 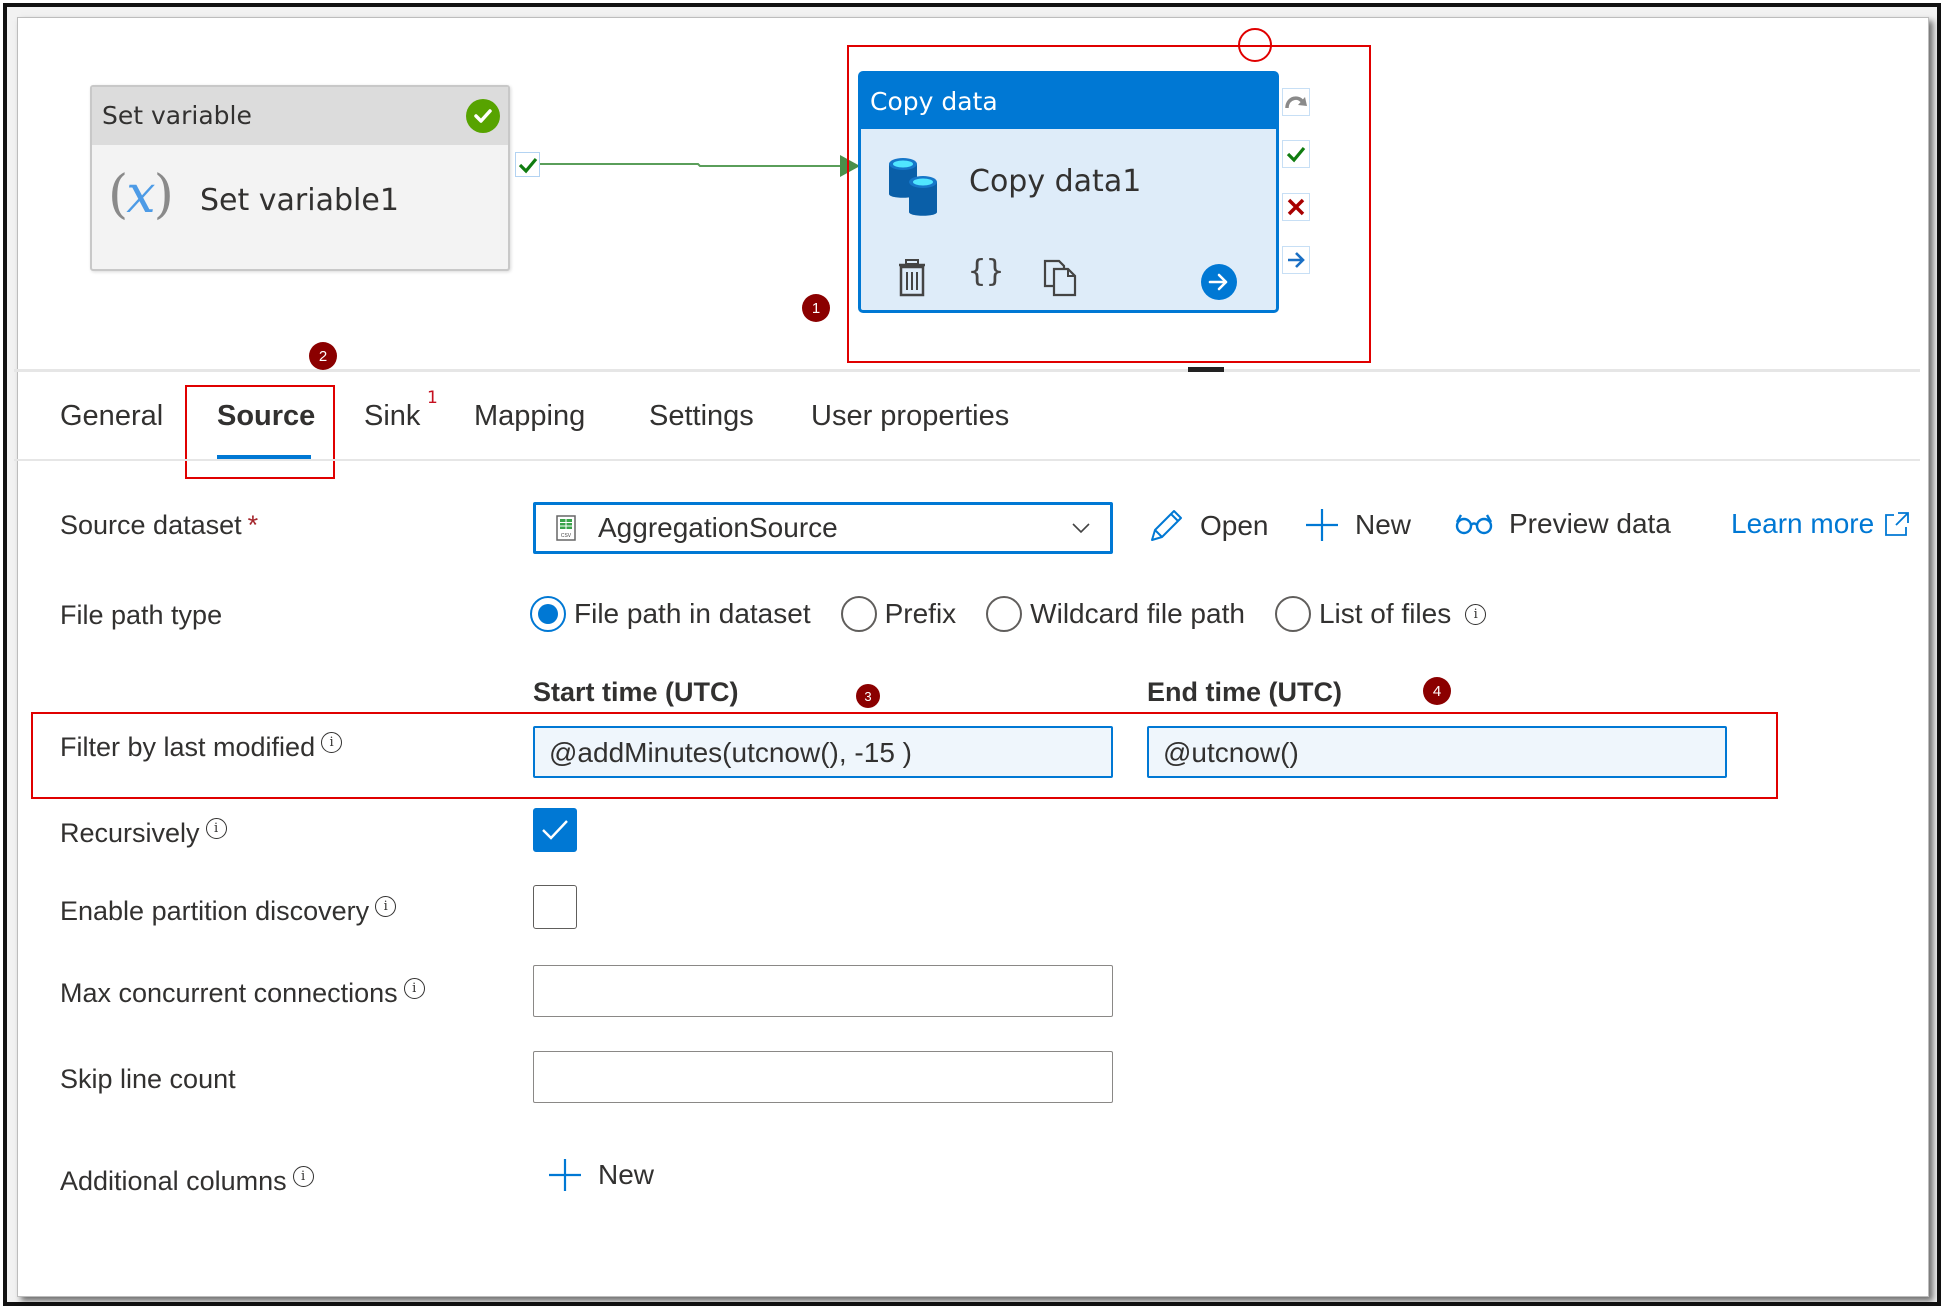 I want to click on filter-last-modified-label: Filter by last modified i, so click(x=201, y=747).